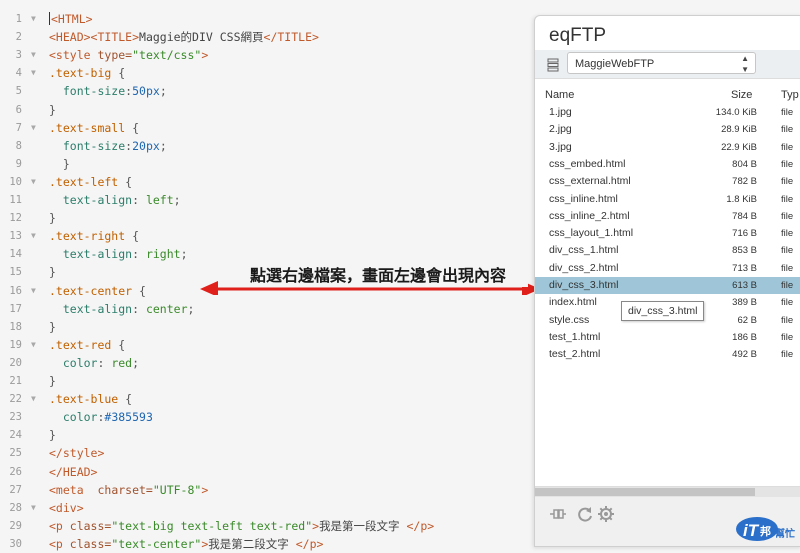 The width and height of the screenshot is (800, 553). What do you see at coordinates (558, 514) in the screenshot?
I see `disconnect-icon` at bounding box center [558, 514].